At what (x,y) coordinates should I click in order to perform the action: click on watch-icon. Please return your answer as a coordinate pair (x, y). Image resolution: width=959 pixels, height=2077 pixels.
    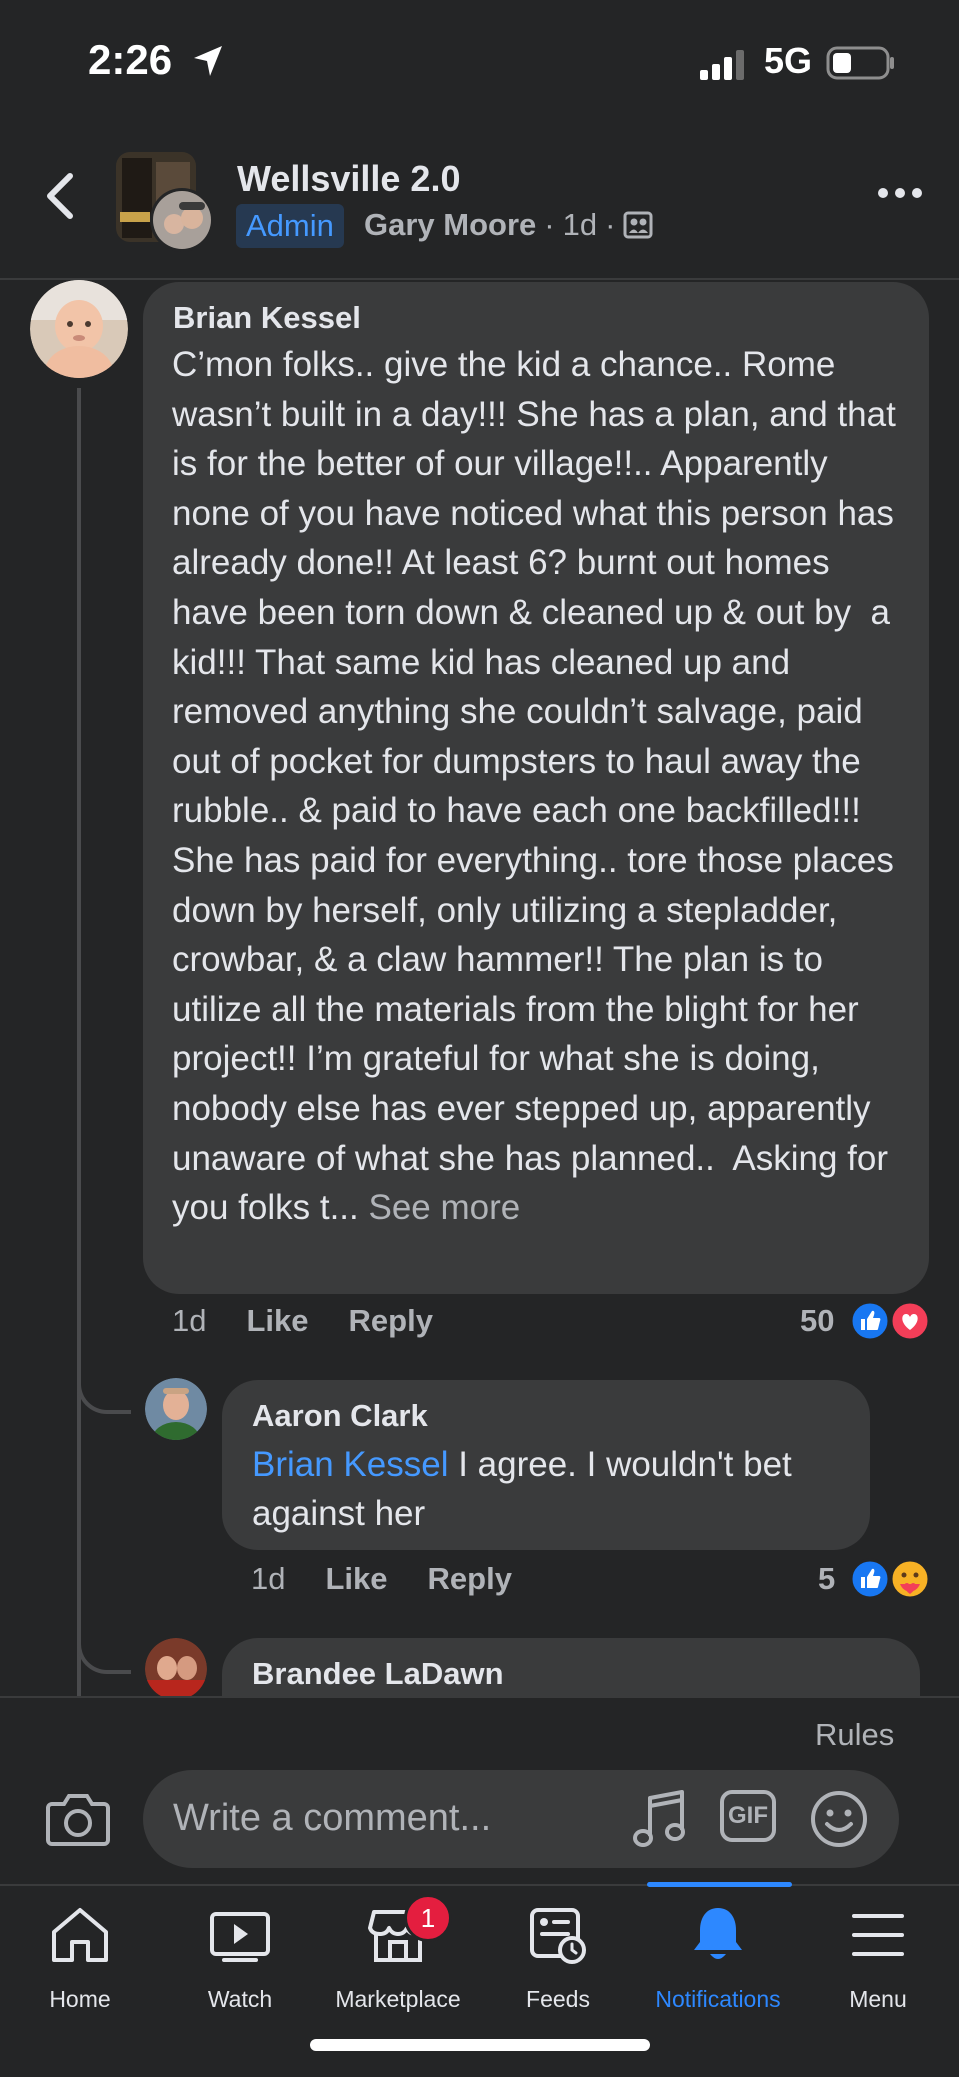
    Looking at the image, I should click on (240, 1937).